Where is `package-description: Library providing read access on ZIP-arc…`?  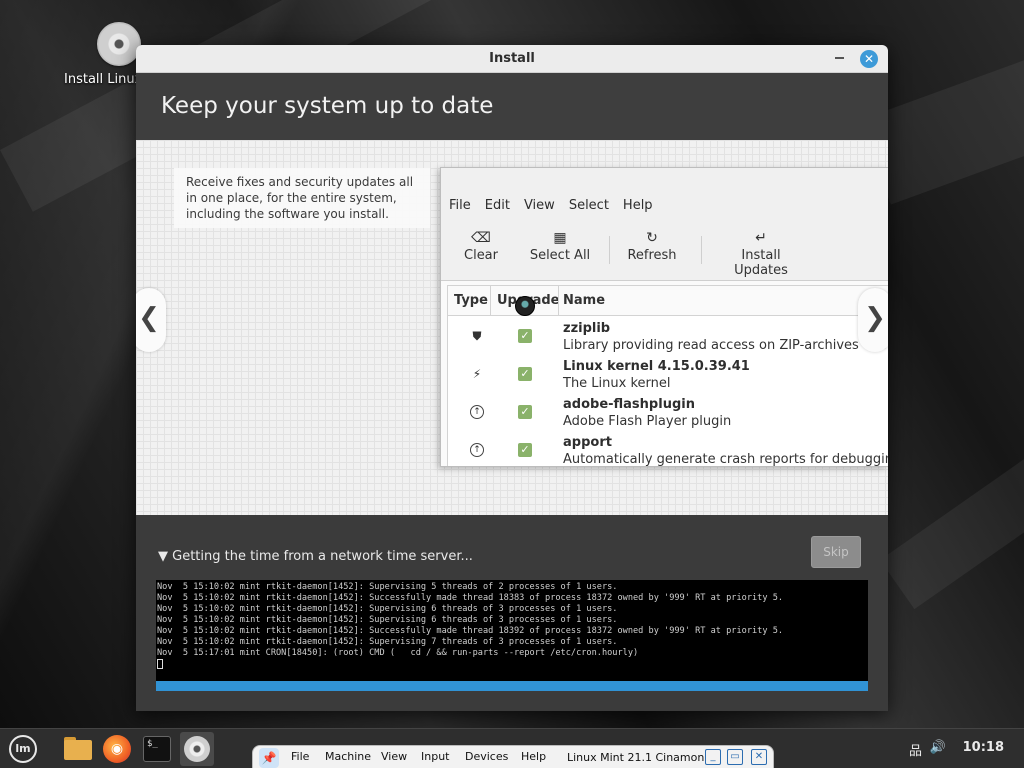 package-description: Library providing read access on ZIP-arc… is located at coordinates (725, 345).